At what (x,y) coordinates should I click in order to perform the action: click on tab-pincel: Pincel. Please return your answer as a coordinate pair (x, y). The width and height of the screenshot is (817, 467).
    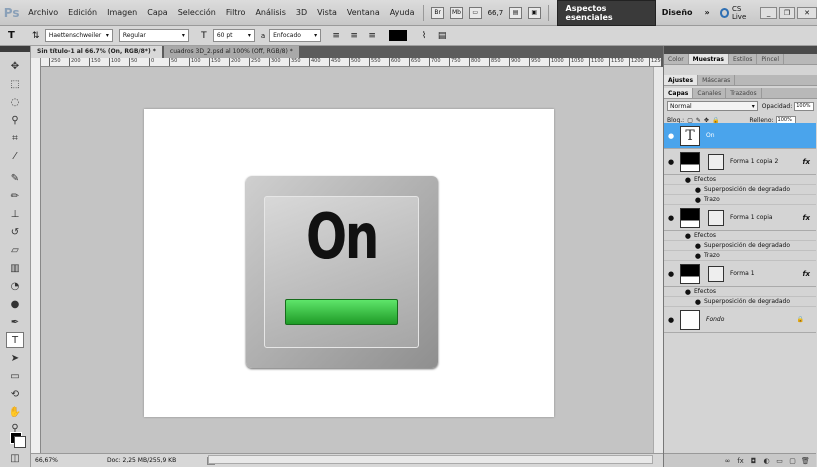
    Looking at the image, I should click on (771, 59).